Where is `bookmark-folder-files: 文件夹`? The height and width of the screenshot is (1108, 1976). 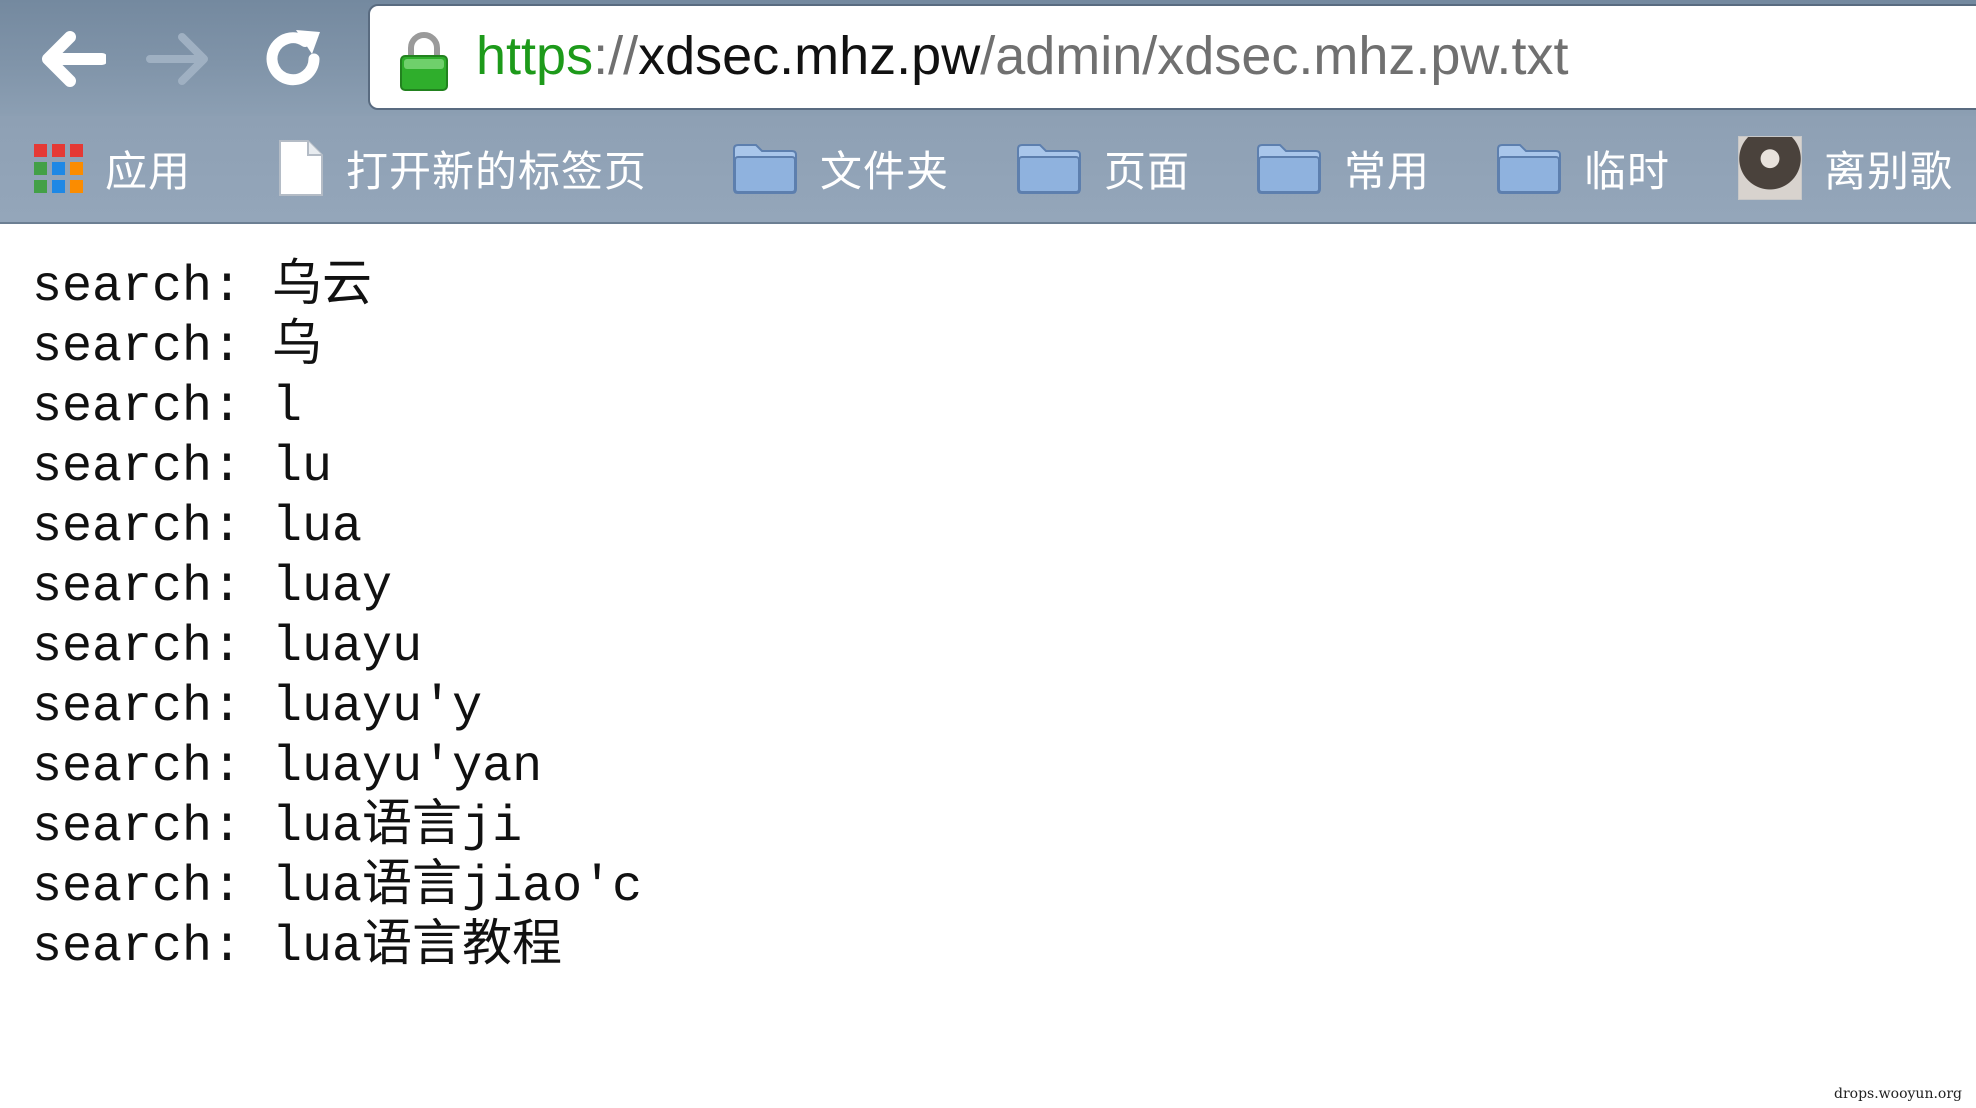 bookmark-folder-files: 文件夹 is located at coordinates (840, 168).